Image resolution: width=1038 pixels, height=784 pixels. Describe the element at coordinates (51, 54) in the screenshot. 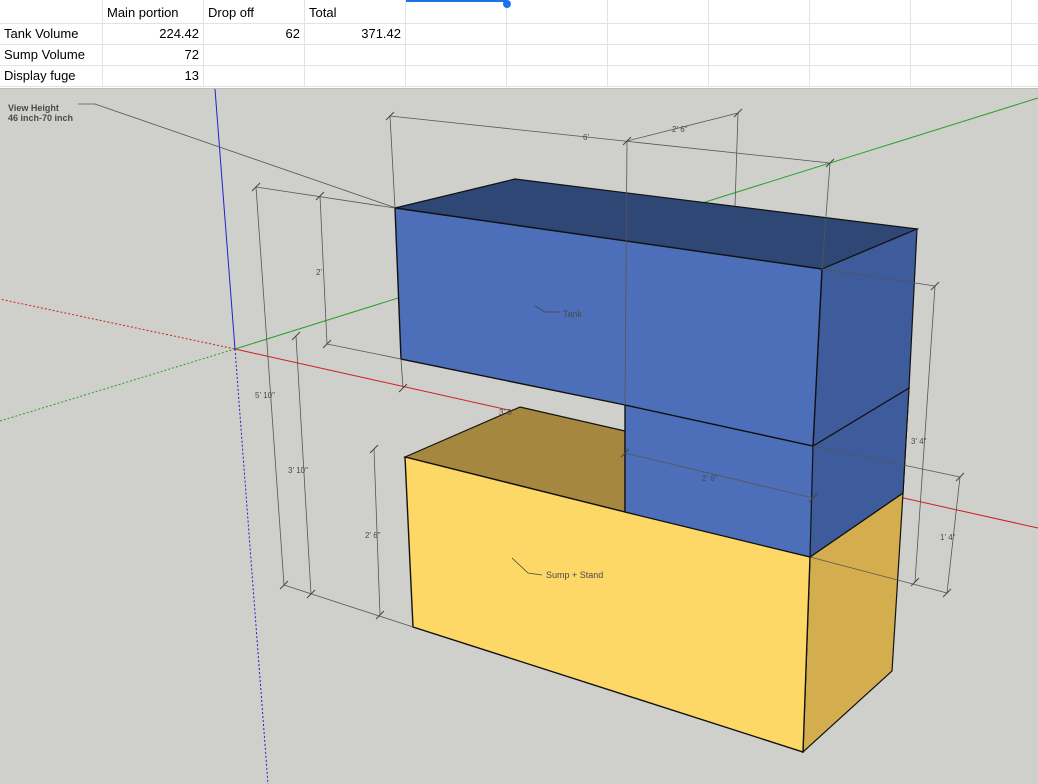

I see `row-label-sump-volume: Sump Volume` at that location.